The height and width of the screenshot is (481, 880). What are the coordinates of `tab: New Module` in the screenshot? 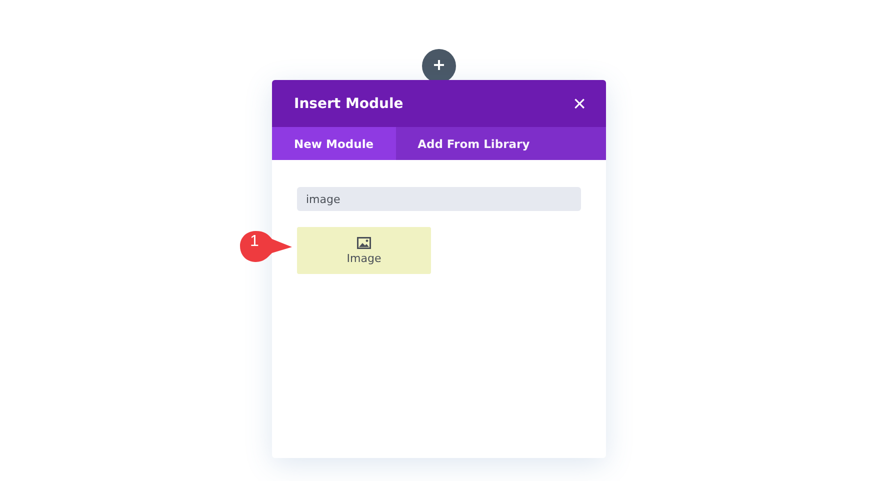 It's located at (334, 143).